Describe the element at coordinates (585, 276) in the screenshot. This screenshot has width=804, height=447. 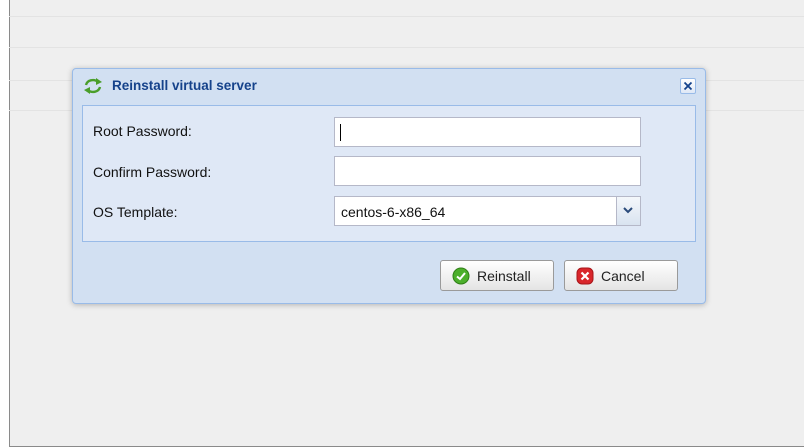
I see `x-circle-icon` at that location.